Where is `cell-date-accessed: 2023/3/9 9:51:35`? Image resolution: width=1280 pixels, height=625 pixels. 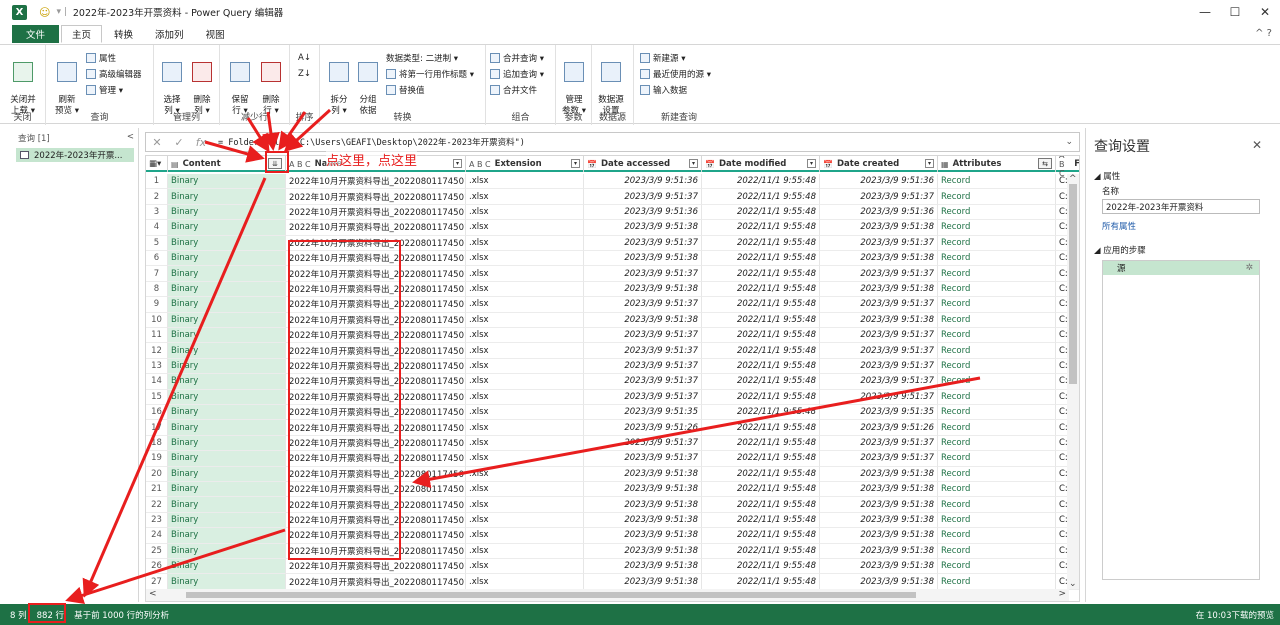
cell-date-accessed: 2023/3/9 9:51:35 is located at coordinates (643, 413).